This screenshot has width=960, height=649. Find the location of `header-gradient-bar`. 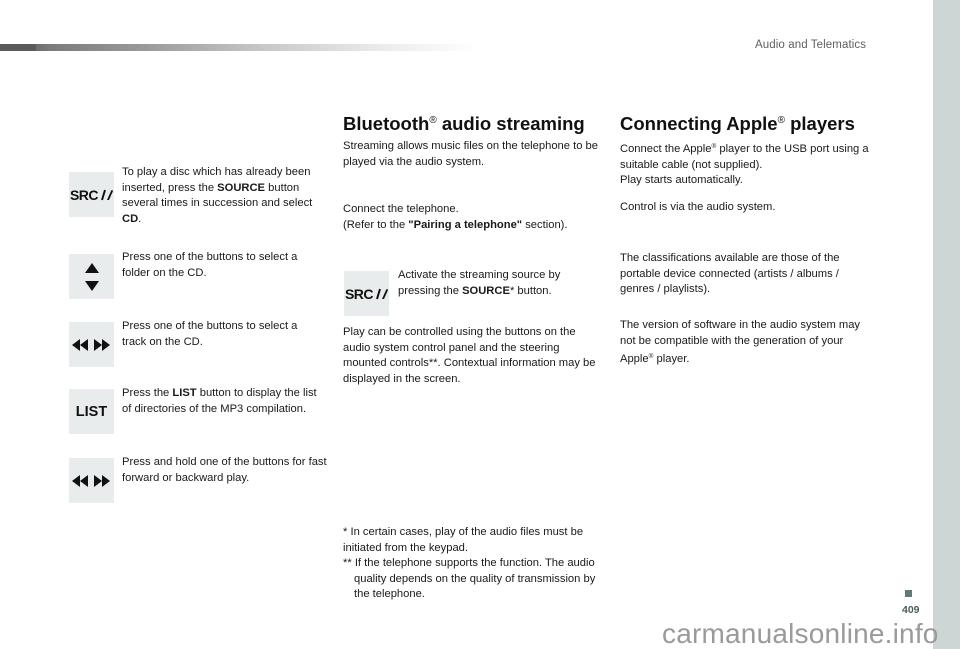

header-gradient-bar is located at coordinates (240, 47).